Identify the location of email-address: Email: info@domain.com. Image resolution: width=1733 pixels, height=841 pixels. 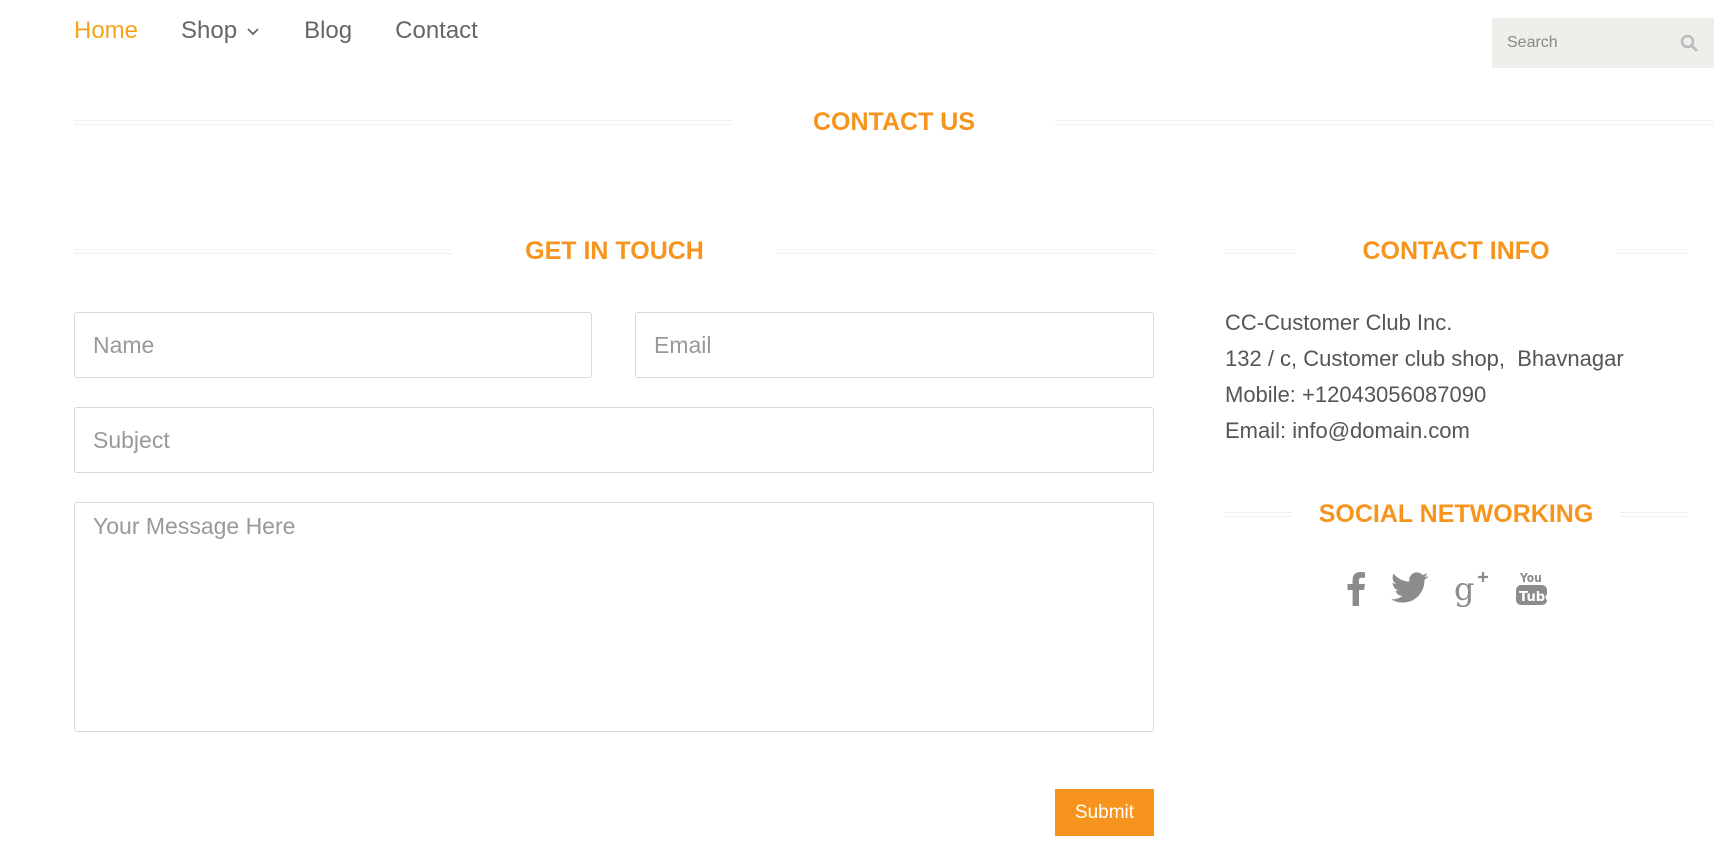
(1347, 430).